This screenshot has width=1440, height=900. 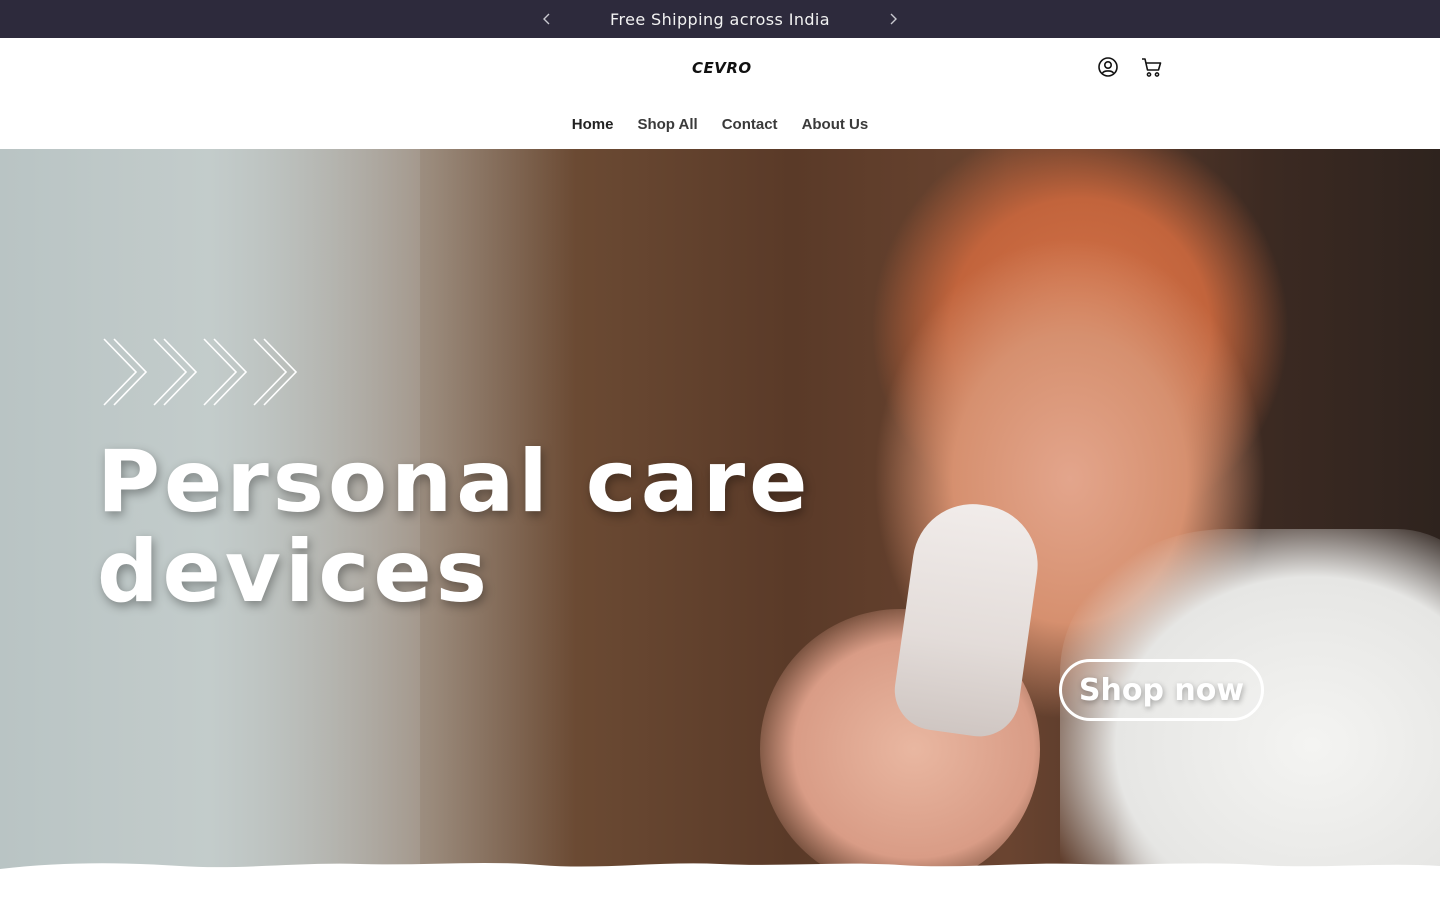 What do you see at coordinates (722, 68) in the screenshot?
I see `logo: CEVRO` at bounding box center [722, 68].